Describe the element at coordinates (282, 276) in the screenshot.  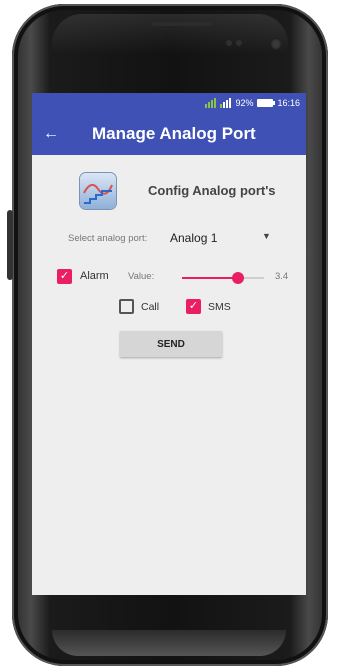
I see `slider-value: 3.4` at that location.